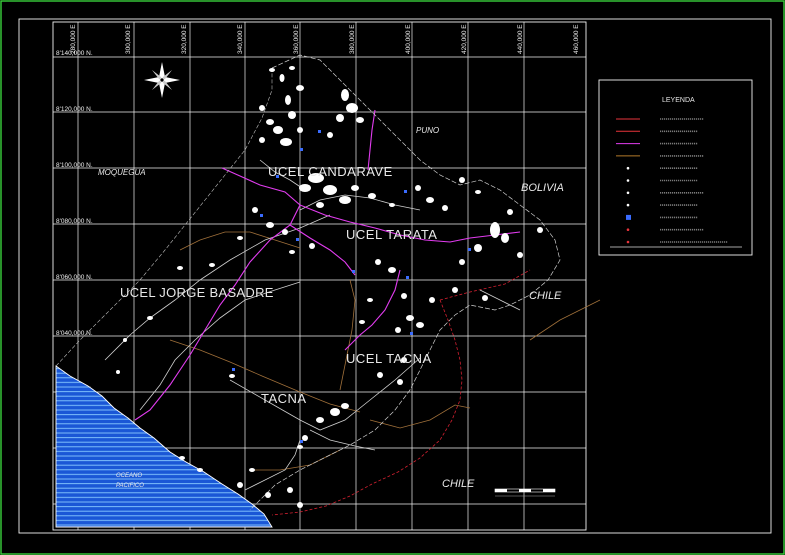 The image size is (785, 555). I want to click on label-chile-south: CHILE, so click(458, 484).